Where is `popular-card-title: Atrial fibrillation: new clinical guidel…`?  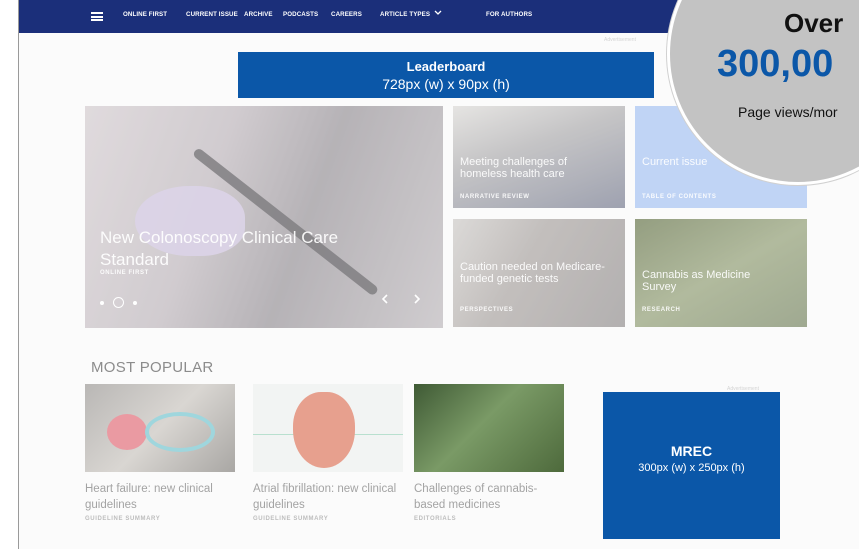 popular-card-title: Atrial fibrillation: new clinical guidel… is located at coordinates (328, 497).